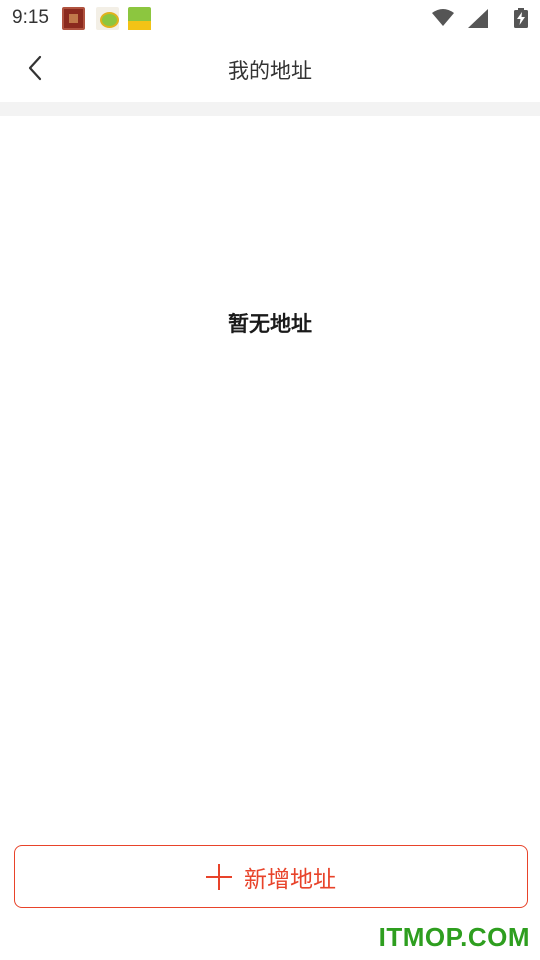  What do you see at coordinates (521, 18) in the screenshot?
I see `battery-charging-icon` at bounding box center [521, 18].